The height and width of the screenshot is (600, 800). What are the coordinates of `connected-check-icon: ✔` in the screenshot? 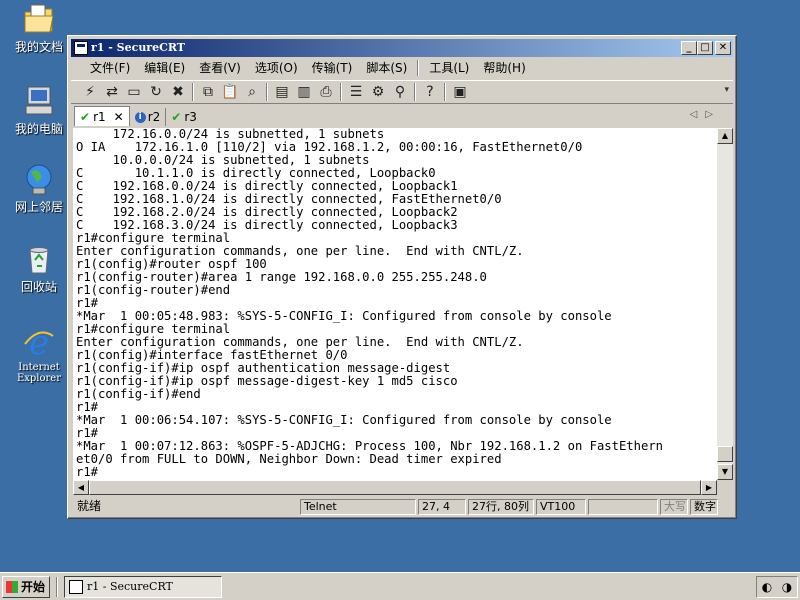 It's located at (85, 116).